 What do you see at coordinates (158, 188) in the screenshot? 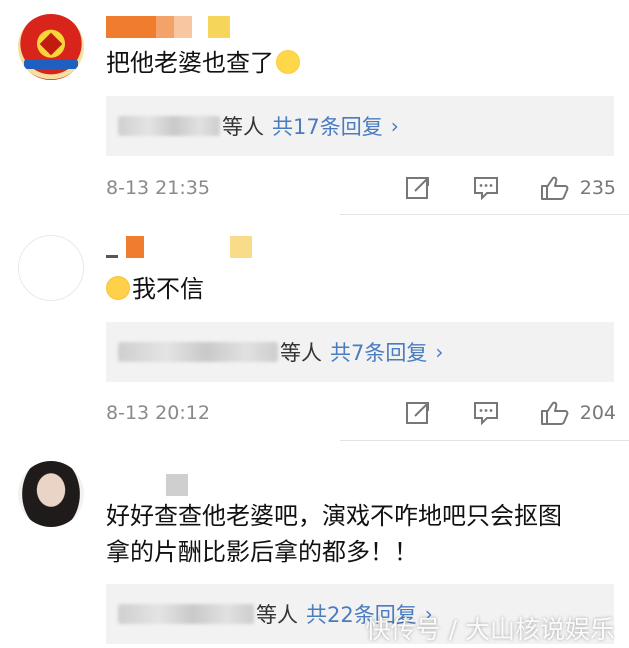
I see `timestamp: 8-13 21:35` at bounding box center [158, 188].